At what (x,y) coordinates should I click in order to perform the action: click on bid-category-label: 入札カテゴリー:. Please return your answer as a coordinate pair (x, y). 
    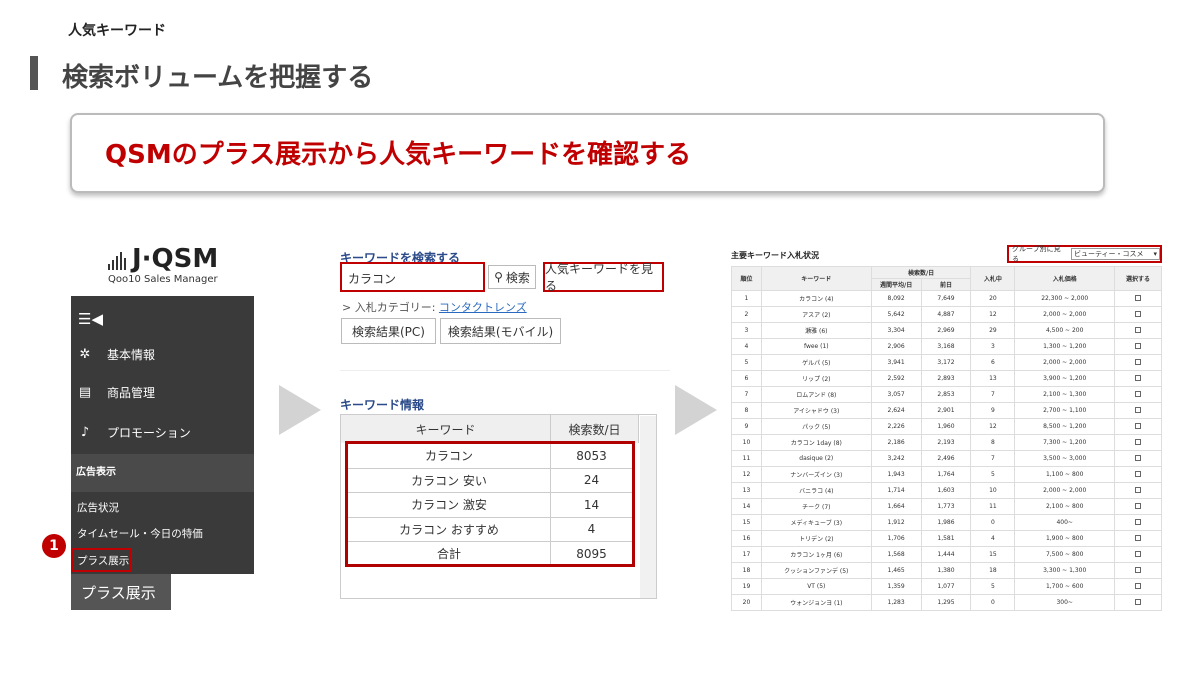
    Looking at the image, I should click on (396, 307).